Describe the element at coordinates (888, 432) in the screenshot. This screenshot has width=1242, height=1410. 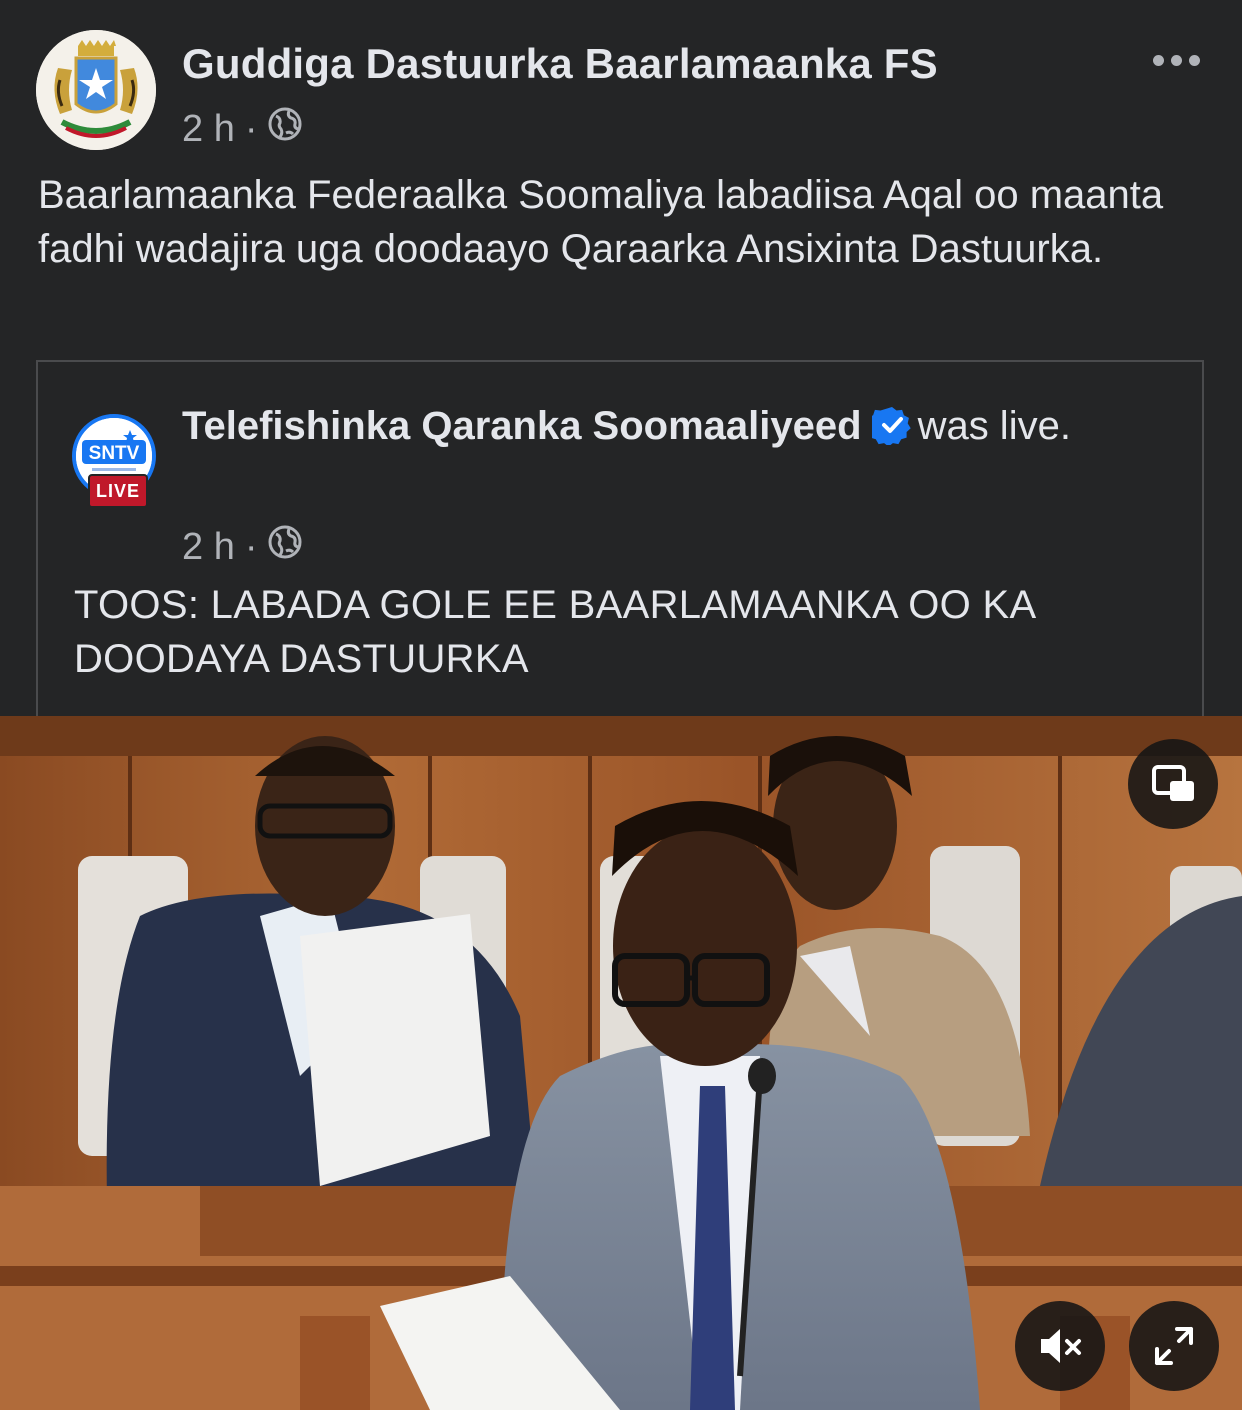
I see `verified-badge-icon` at that location.